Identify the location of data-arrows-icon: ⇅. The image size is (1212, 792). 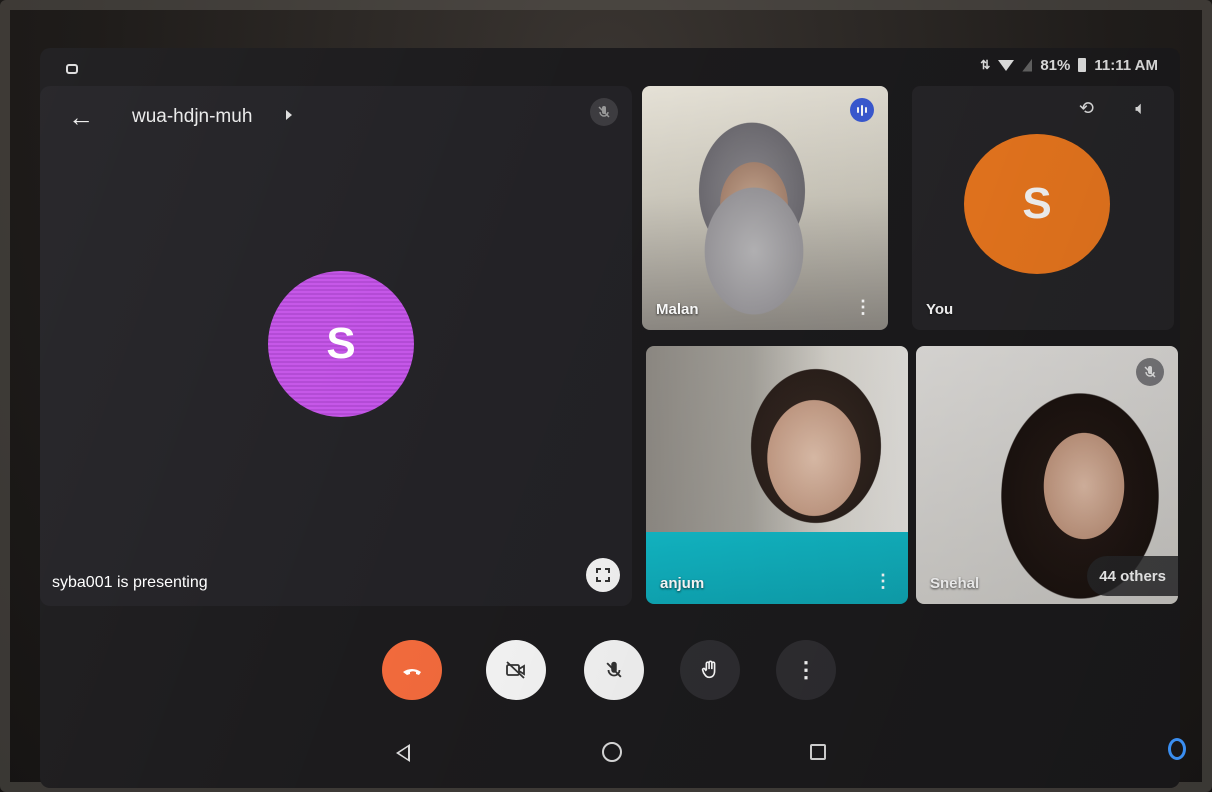
(985, 65).